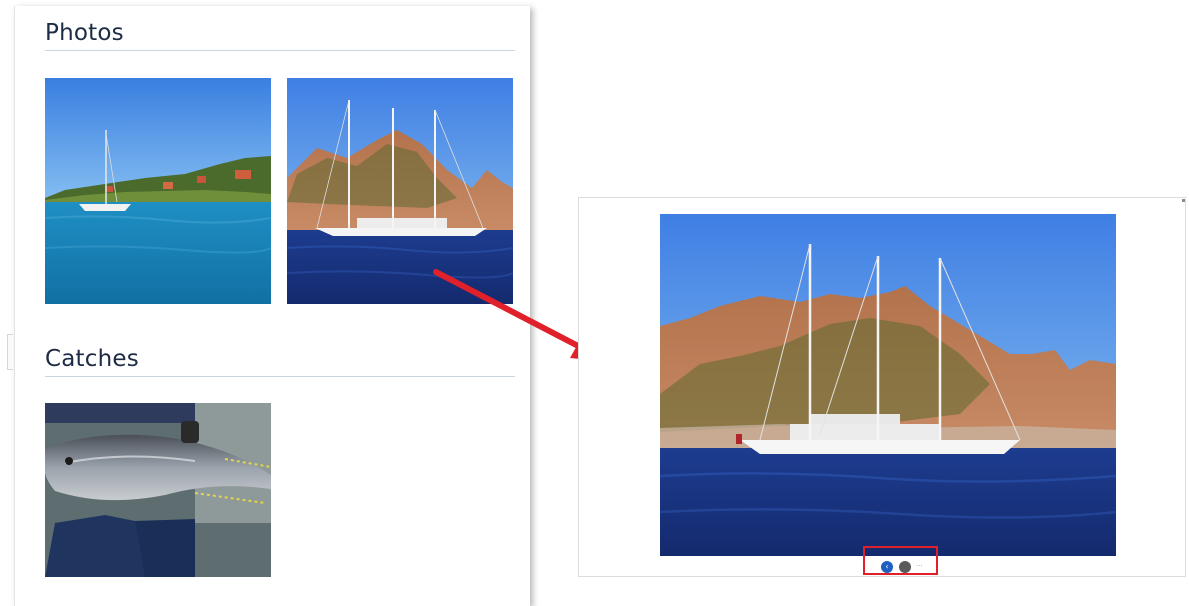 The height and width of the screenshot is (606, 1189). I want to click on viewer-controls-highlight: ‹ ···, so click(900, 560).